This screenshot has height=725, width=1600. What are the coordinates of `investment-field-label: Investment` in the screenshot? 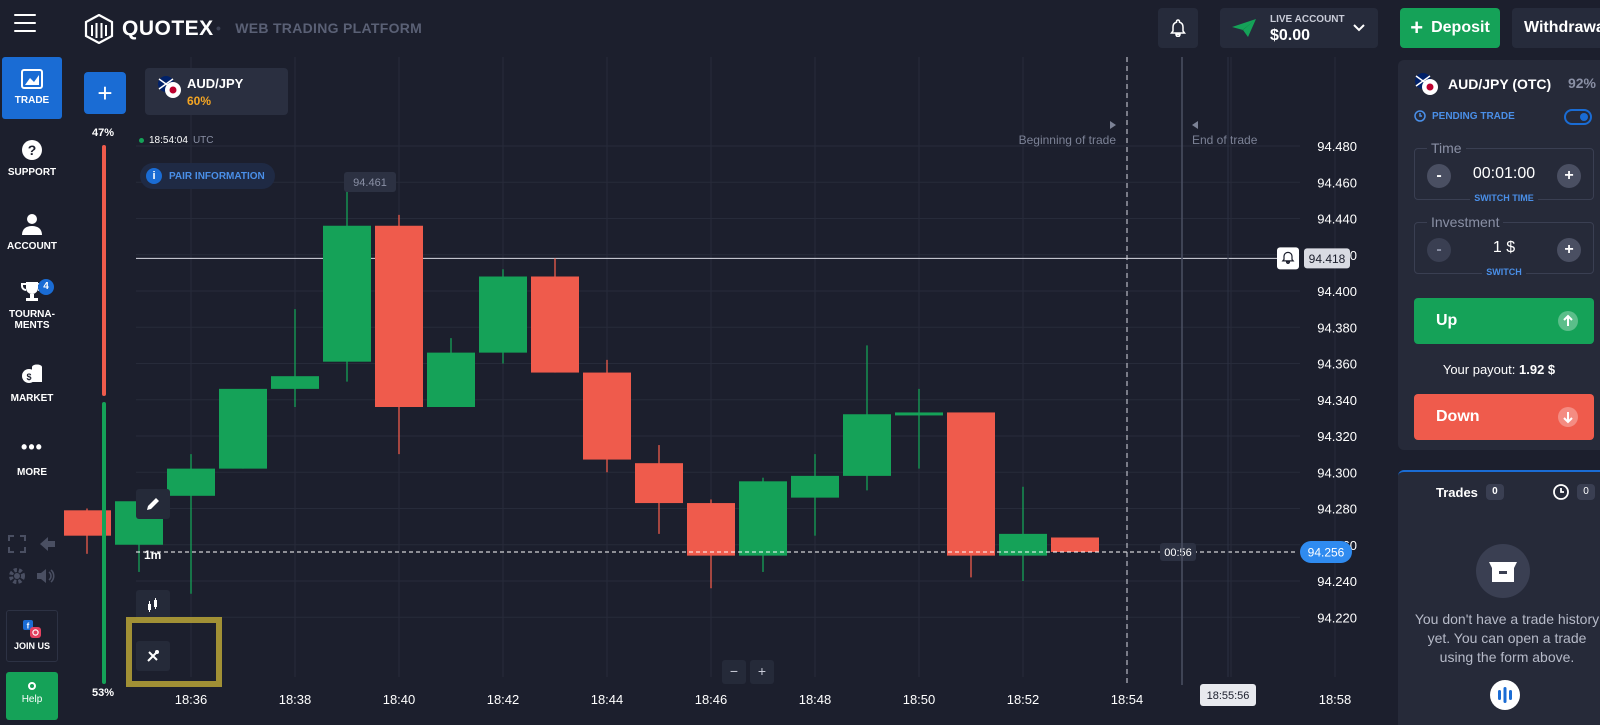 It's located at (1465, 222).